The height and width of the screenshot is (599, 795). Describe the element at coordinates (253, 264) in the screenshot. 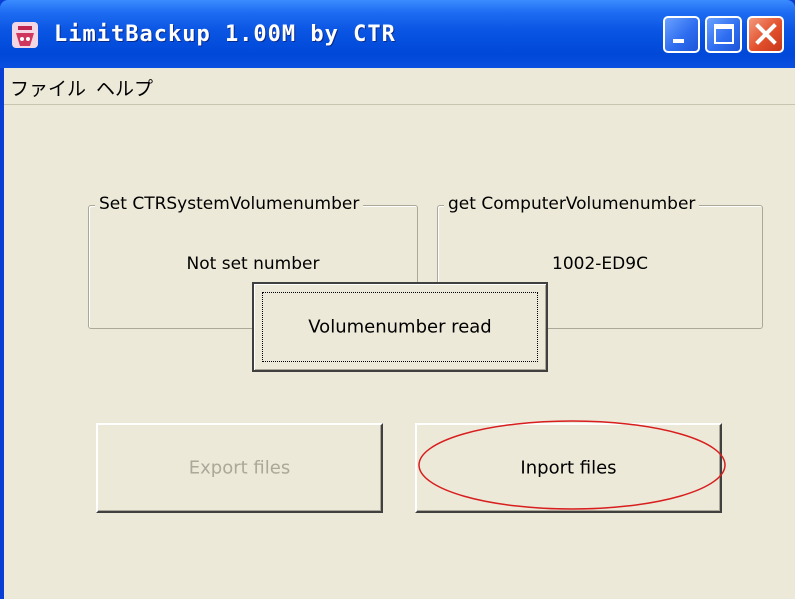

I see `system-volume-value: Not set number` at that location.